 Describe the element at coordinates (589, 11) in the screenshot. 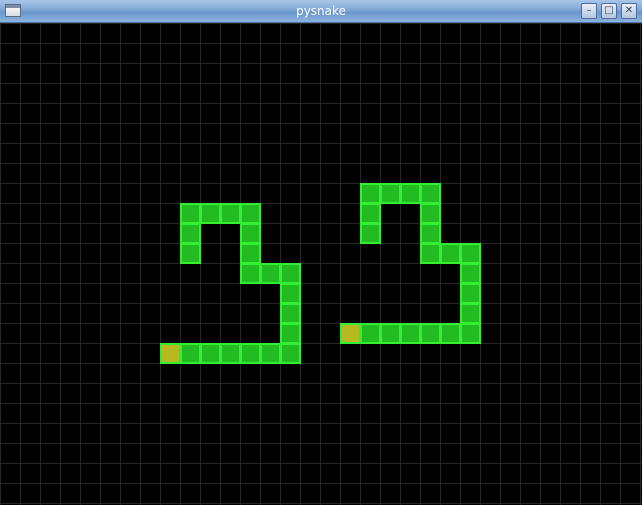

I see `minimize-button: –` at that location.